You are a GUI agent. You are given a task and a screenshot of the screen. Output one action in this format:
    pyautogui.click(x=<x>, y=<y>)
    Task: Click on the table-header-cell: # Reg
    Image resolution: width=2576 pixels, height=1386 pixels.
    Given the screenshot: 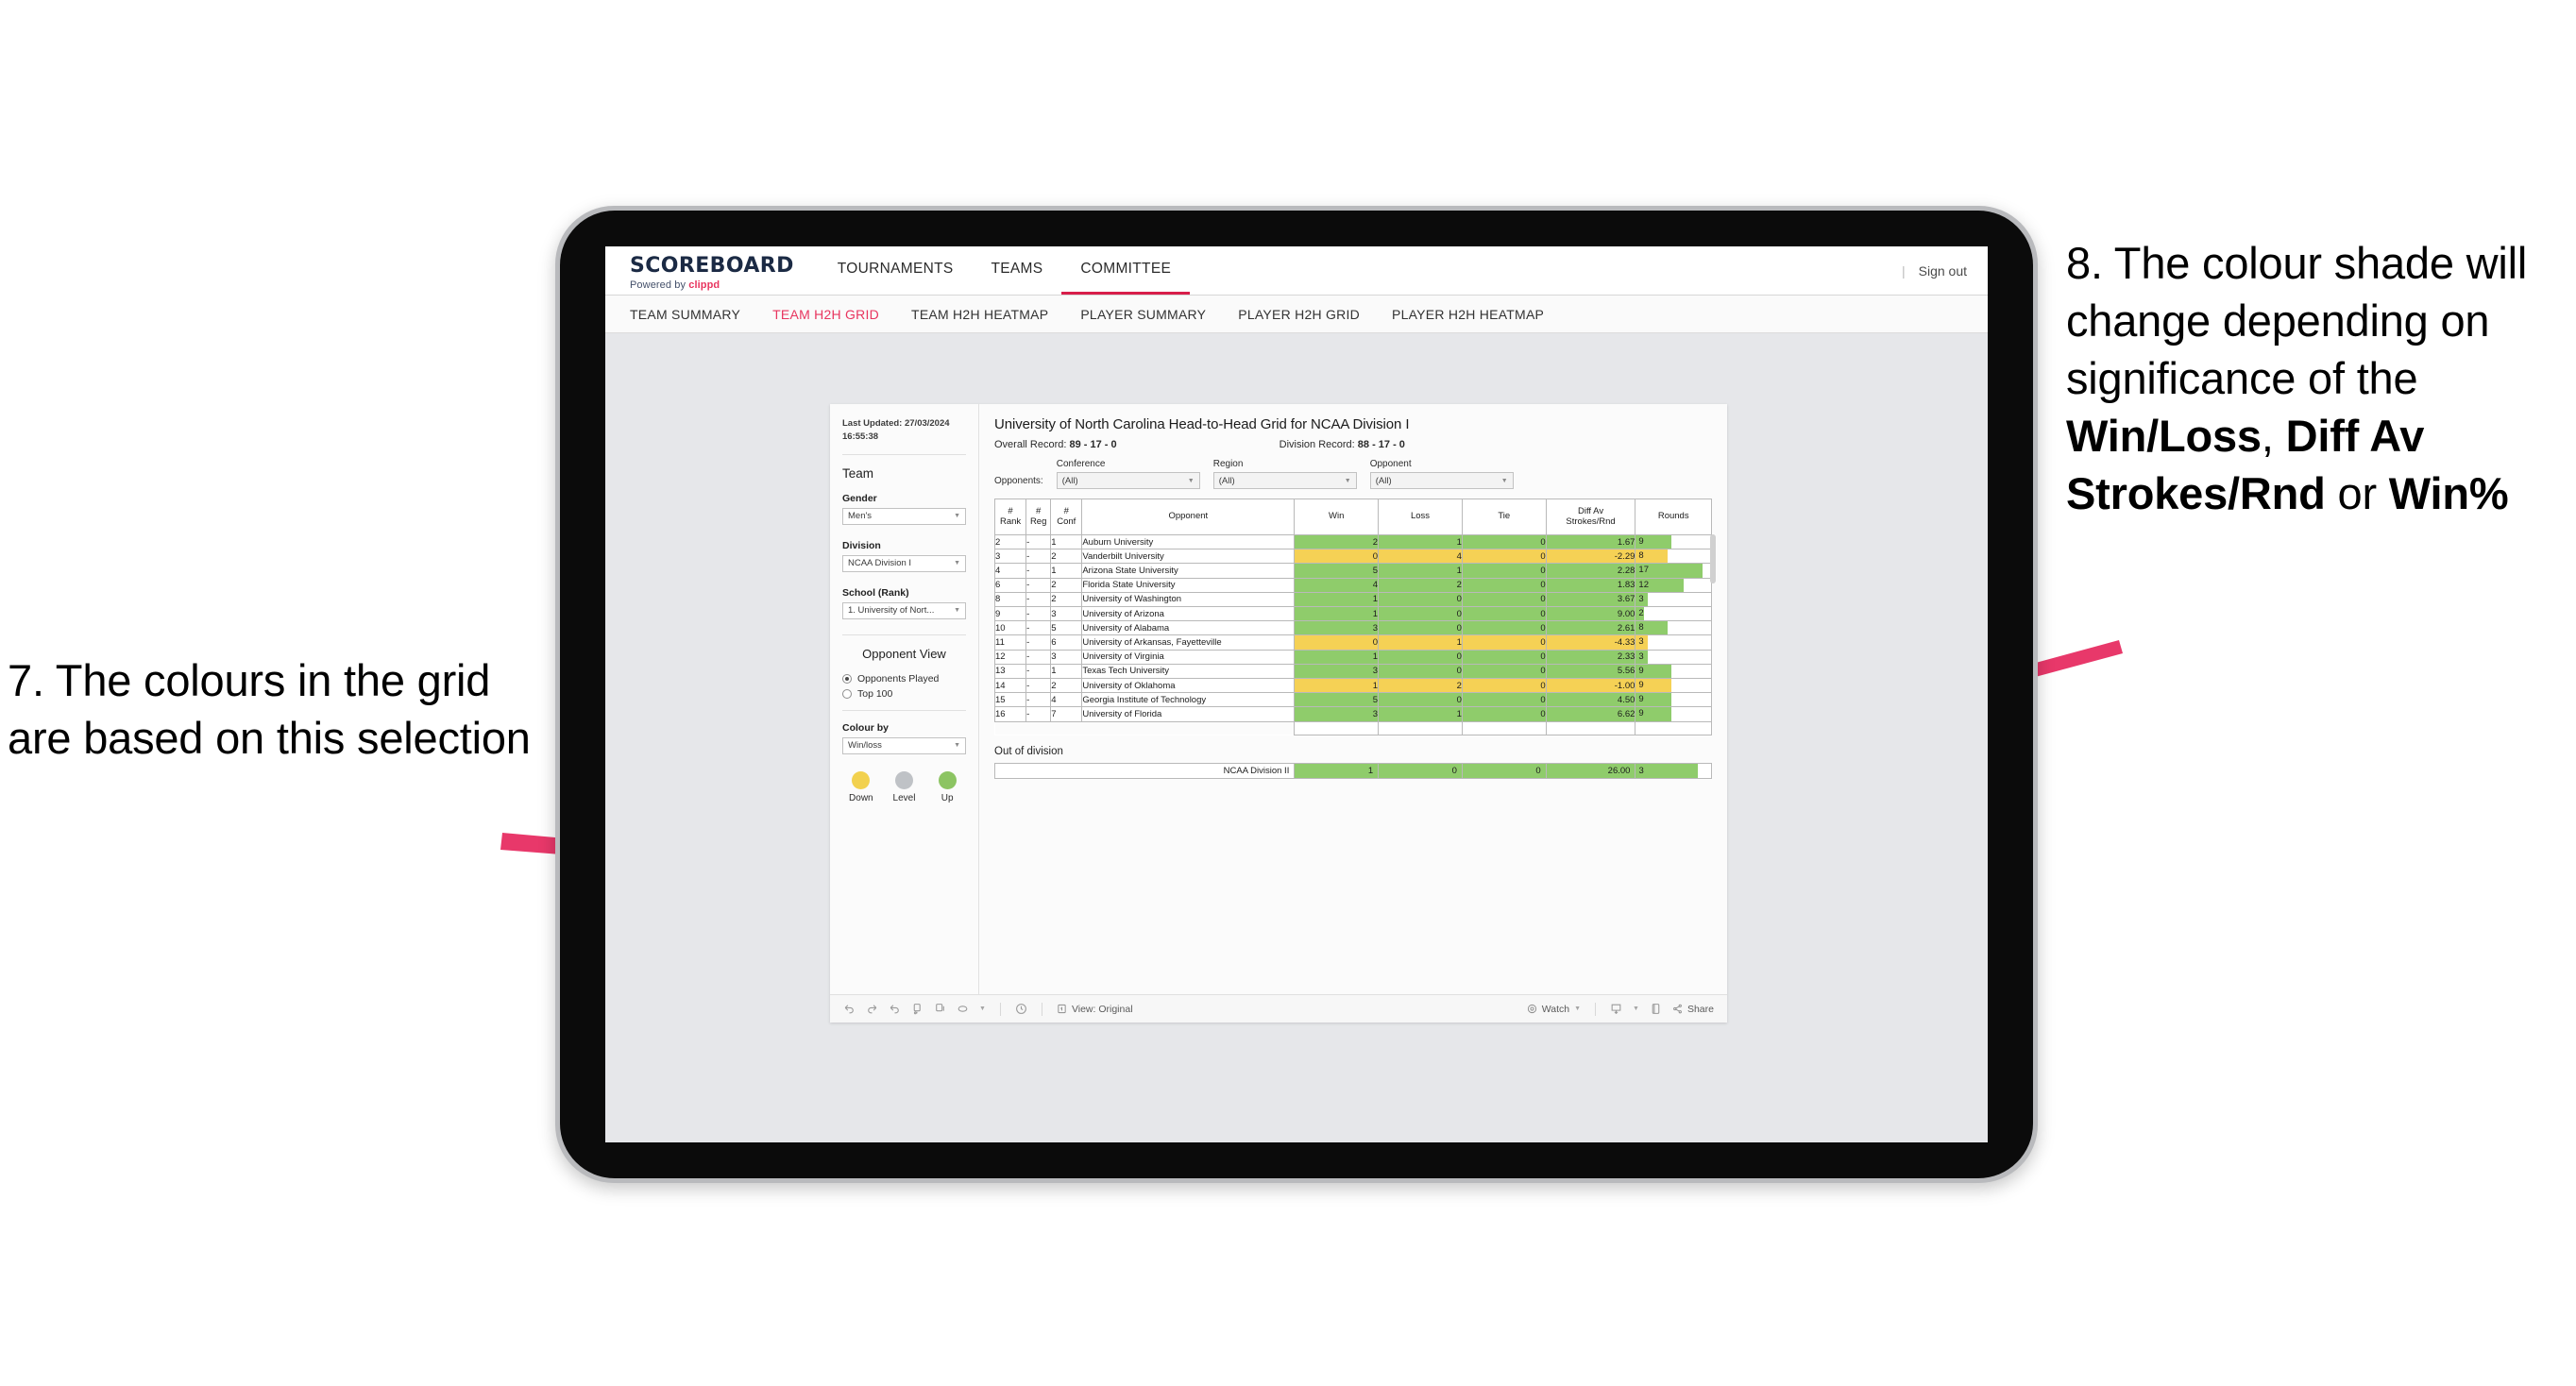 What is the action you would take?
    pyautogui.click(x=1038, y=517)
    